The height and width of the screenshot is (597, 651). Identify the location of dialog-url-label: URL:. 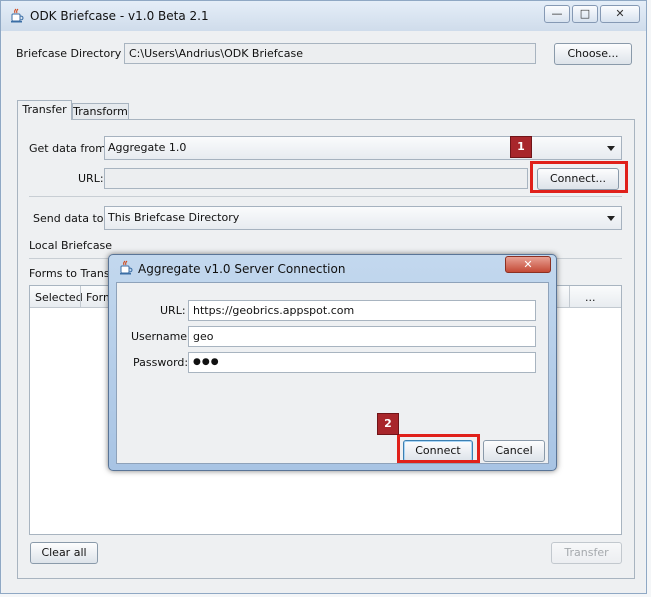
(173, 310).